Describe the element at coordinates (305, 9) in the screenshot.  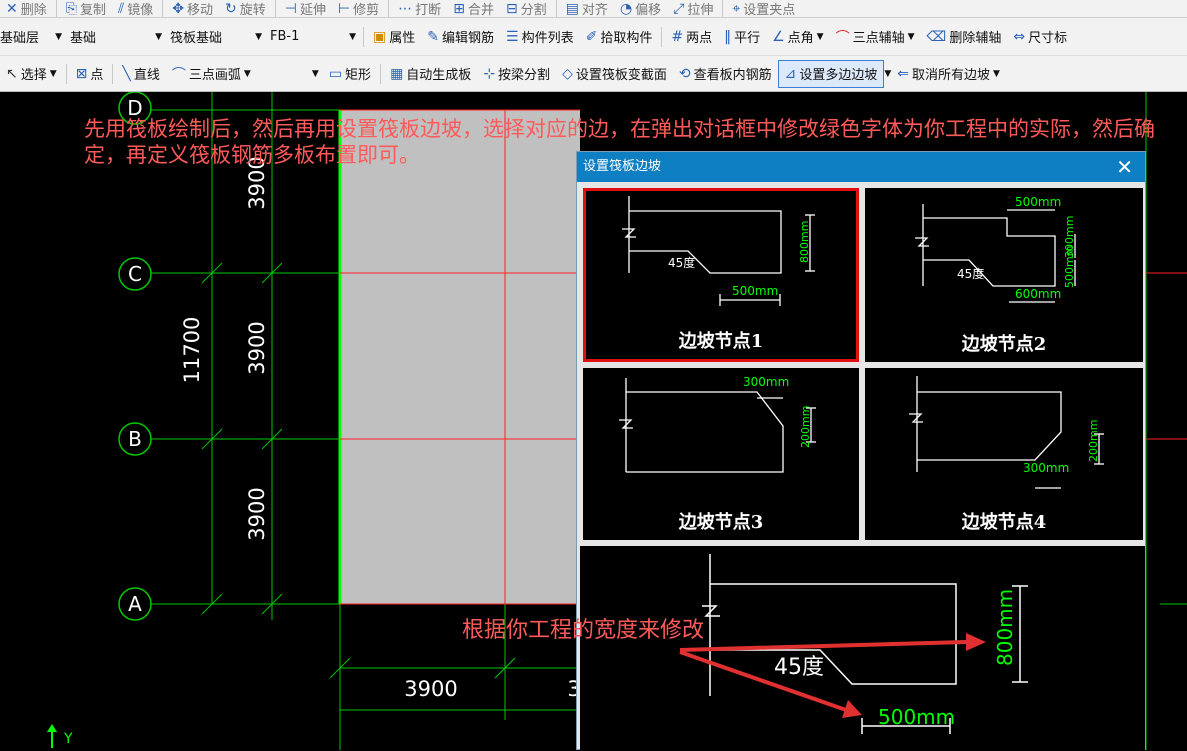
I see `extend-button: ⊣ 延伸` at that location.